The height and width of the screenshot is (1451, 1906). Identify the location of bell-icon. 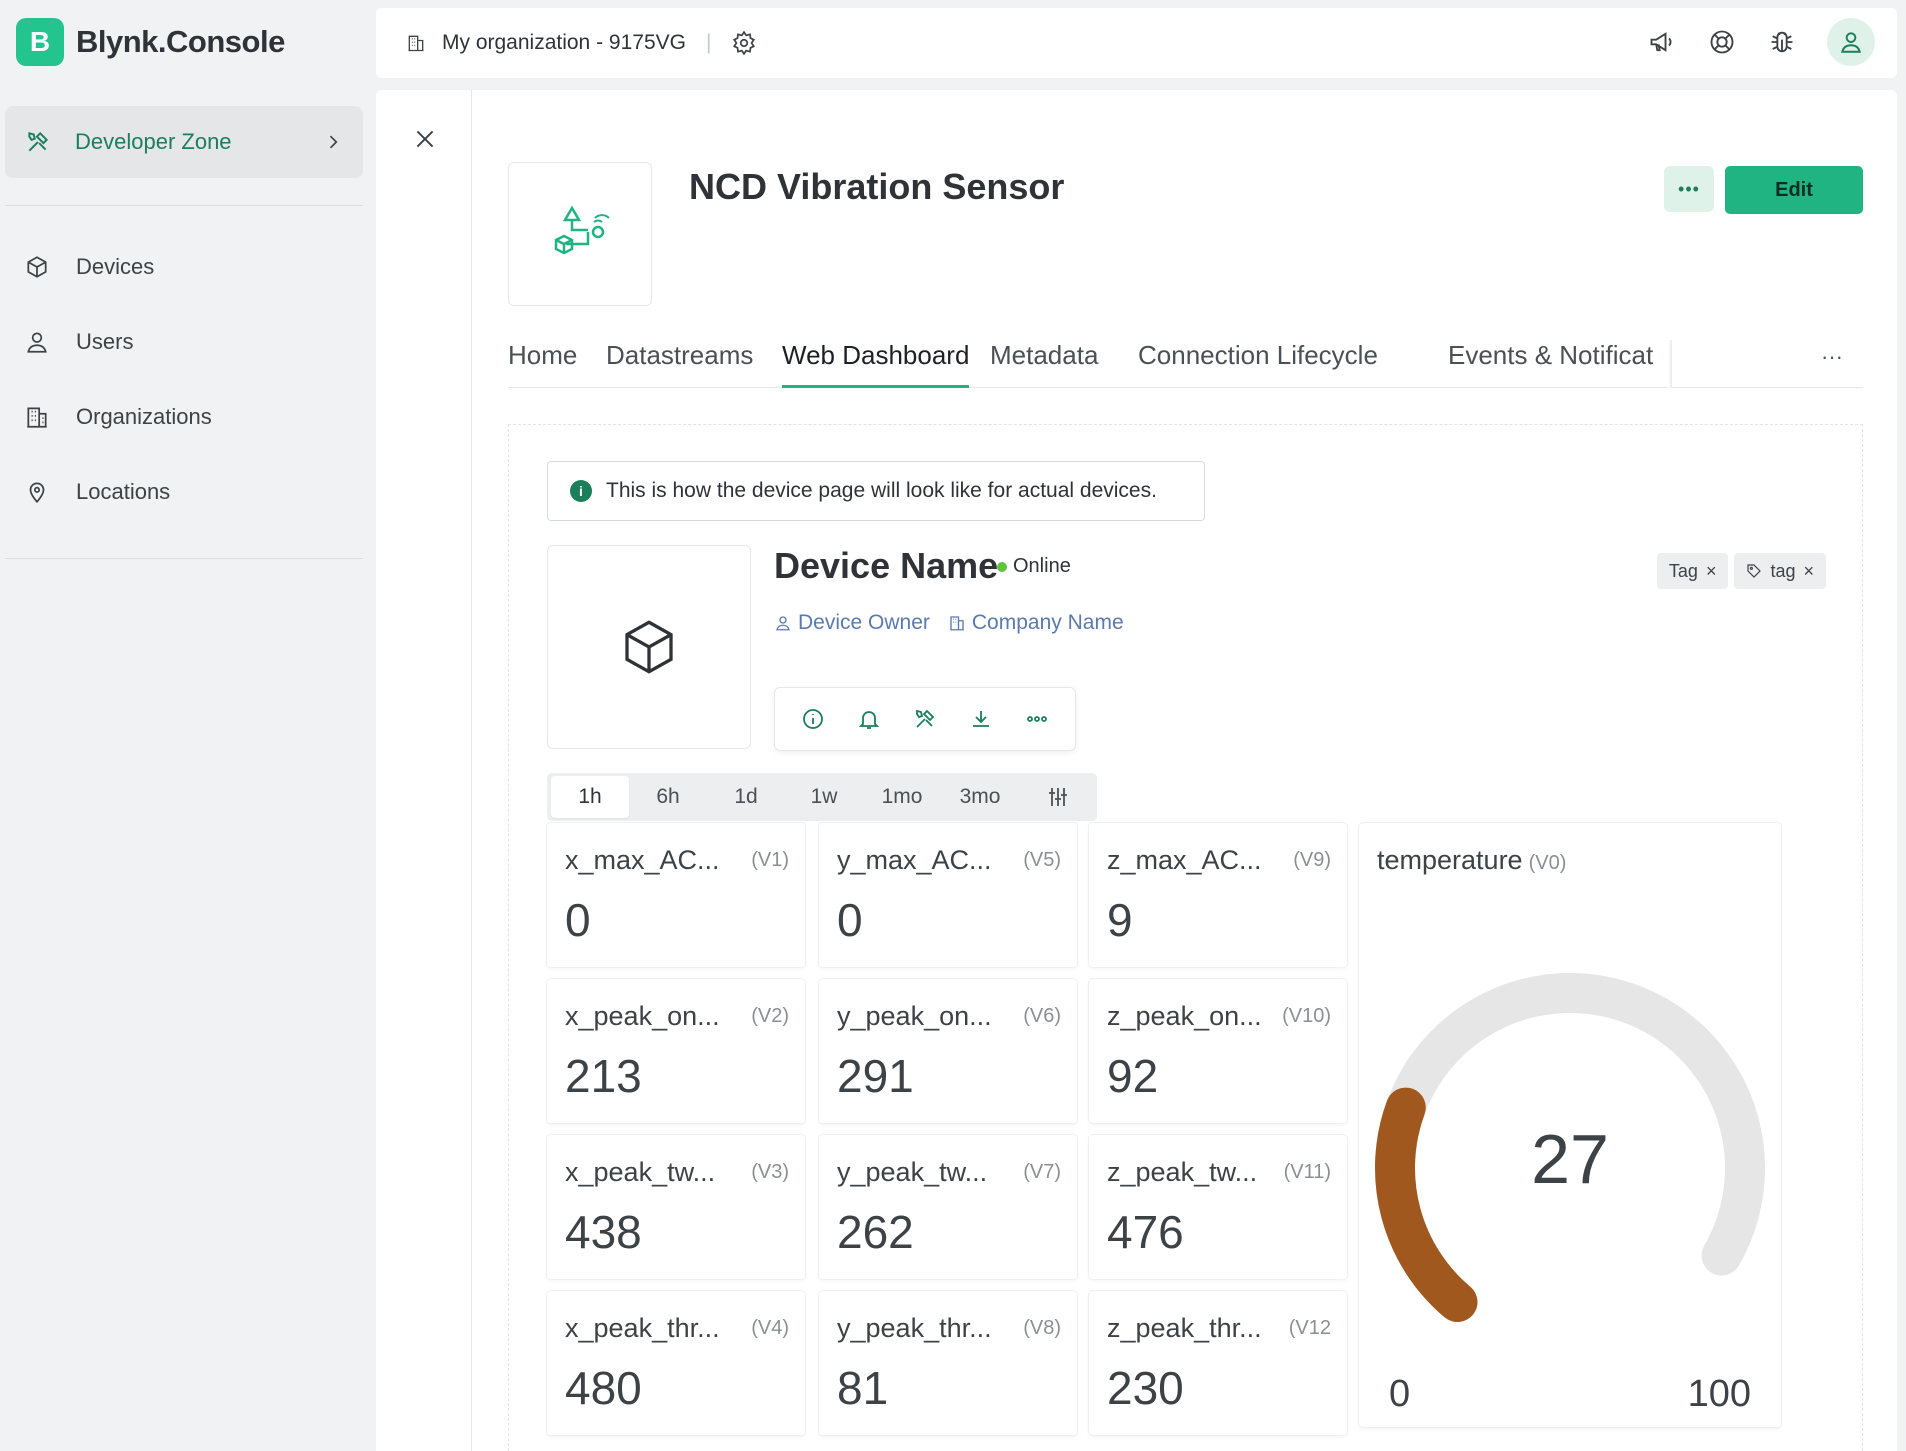
(869, 719).